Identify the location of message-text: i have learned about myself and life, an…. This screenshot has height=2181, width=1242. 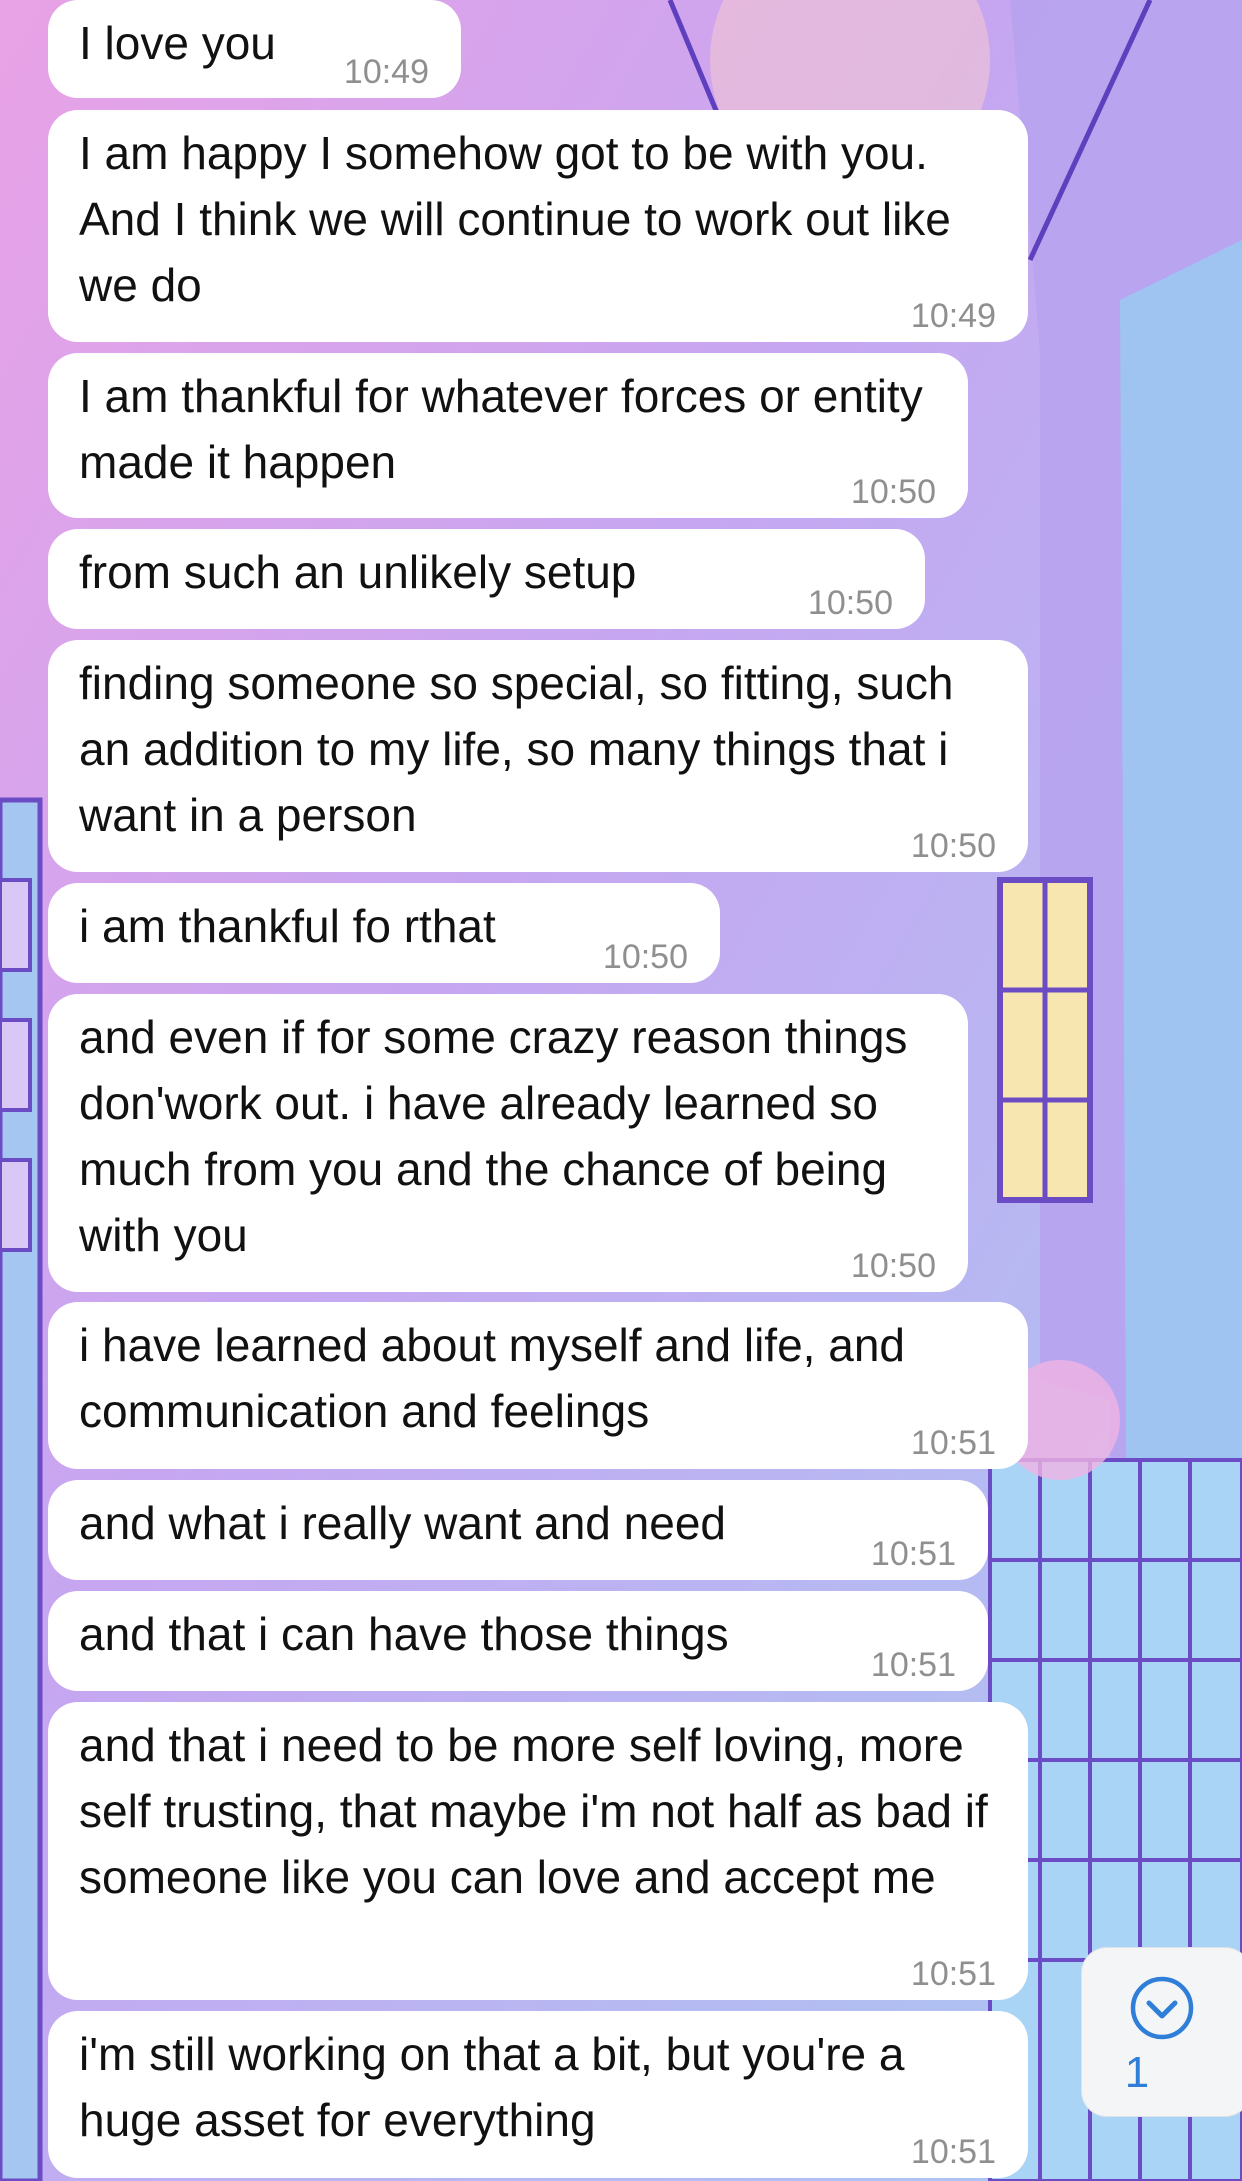
(498, 1378).